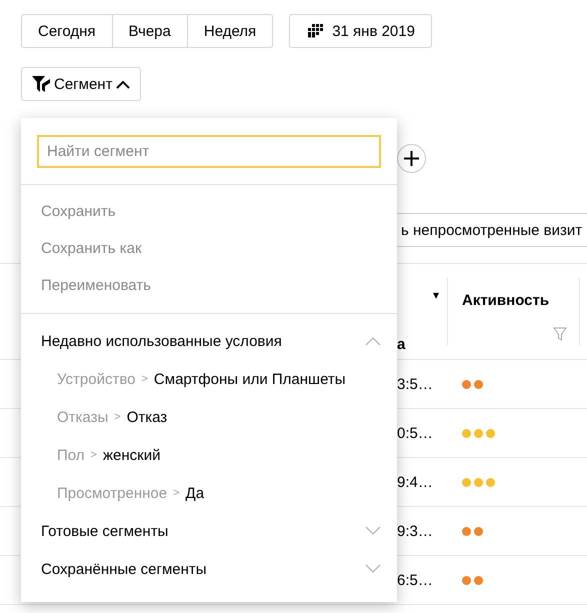 The height and width of the screenshot is (613, 587). I want to click on date-preset-button: Вчера, so click(150, 31).